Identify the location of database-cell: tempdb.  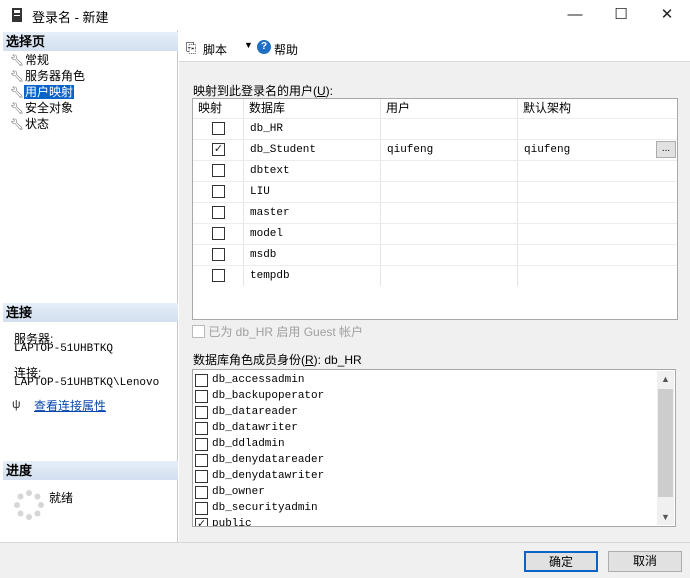
(312, 276).